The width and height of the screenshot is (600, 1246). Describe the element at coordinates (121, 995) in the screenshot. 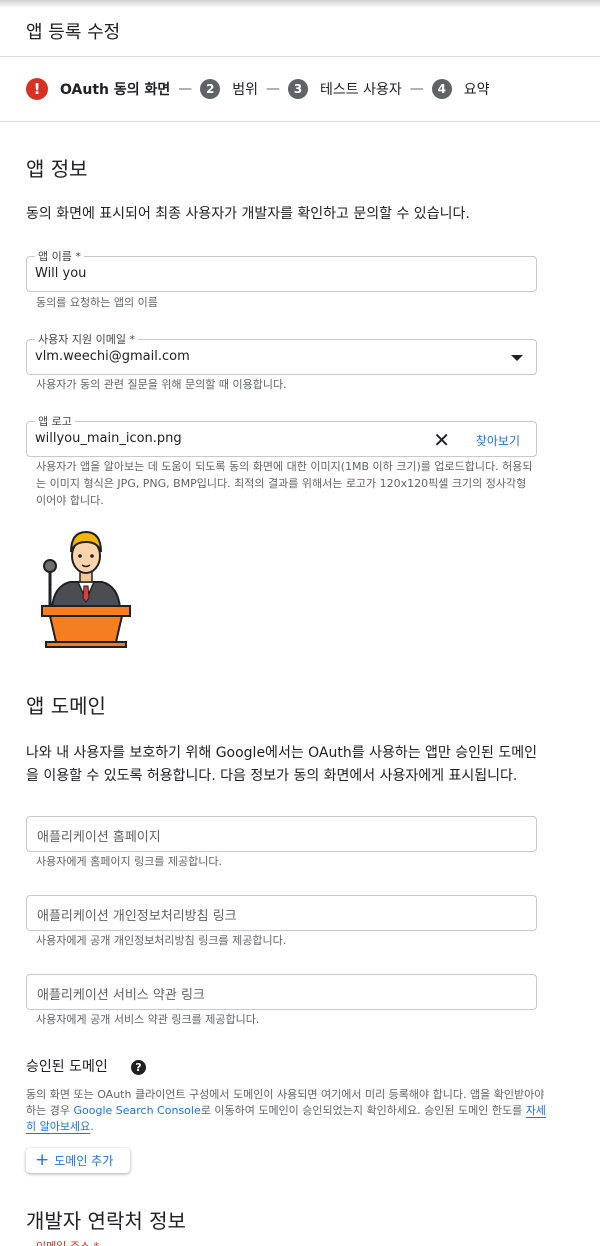

I see `terms-placeholder: 애플리케이션 서비스 약관 링크` at that location.